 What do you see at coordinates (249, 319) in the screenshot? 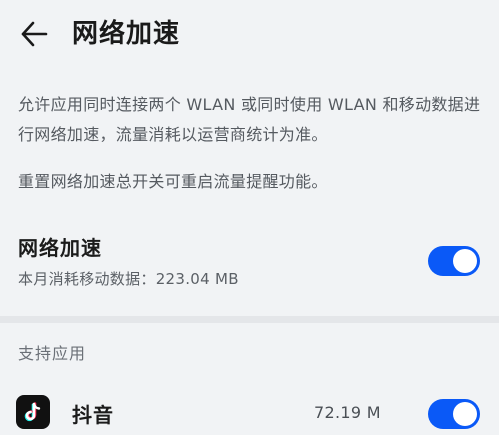
I see `section-divider` at bounding box center [249, 319].